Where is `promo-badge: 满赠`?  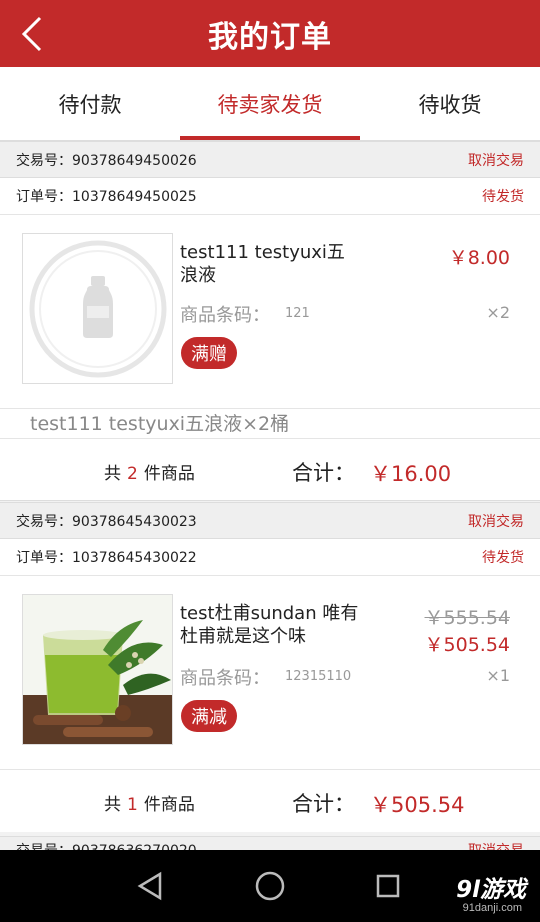 promo-badge: 满赠 is located at coordinates (209, 353).